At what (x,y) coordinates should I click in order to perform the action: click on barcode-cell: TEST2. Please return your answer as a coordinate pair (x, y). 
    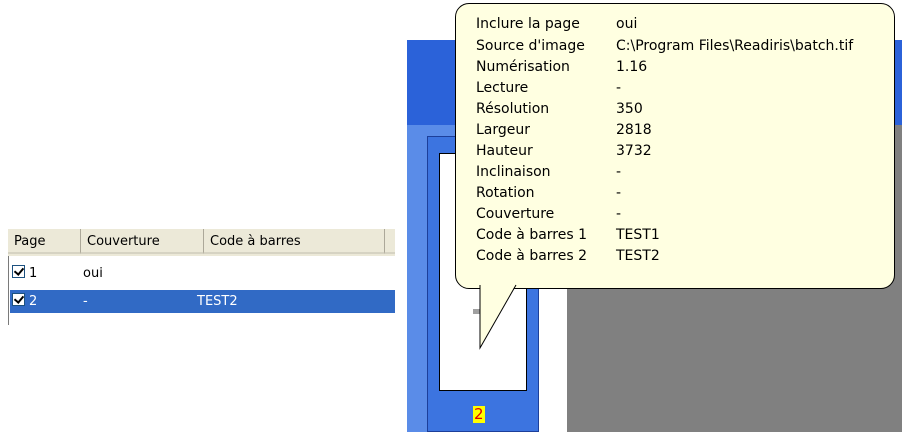
    Looking at the image, I should click on (217, 301).